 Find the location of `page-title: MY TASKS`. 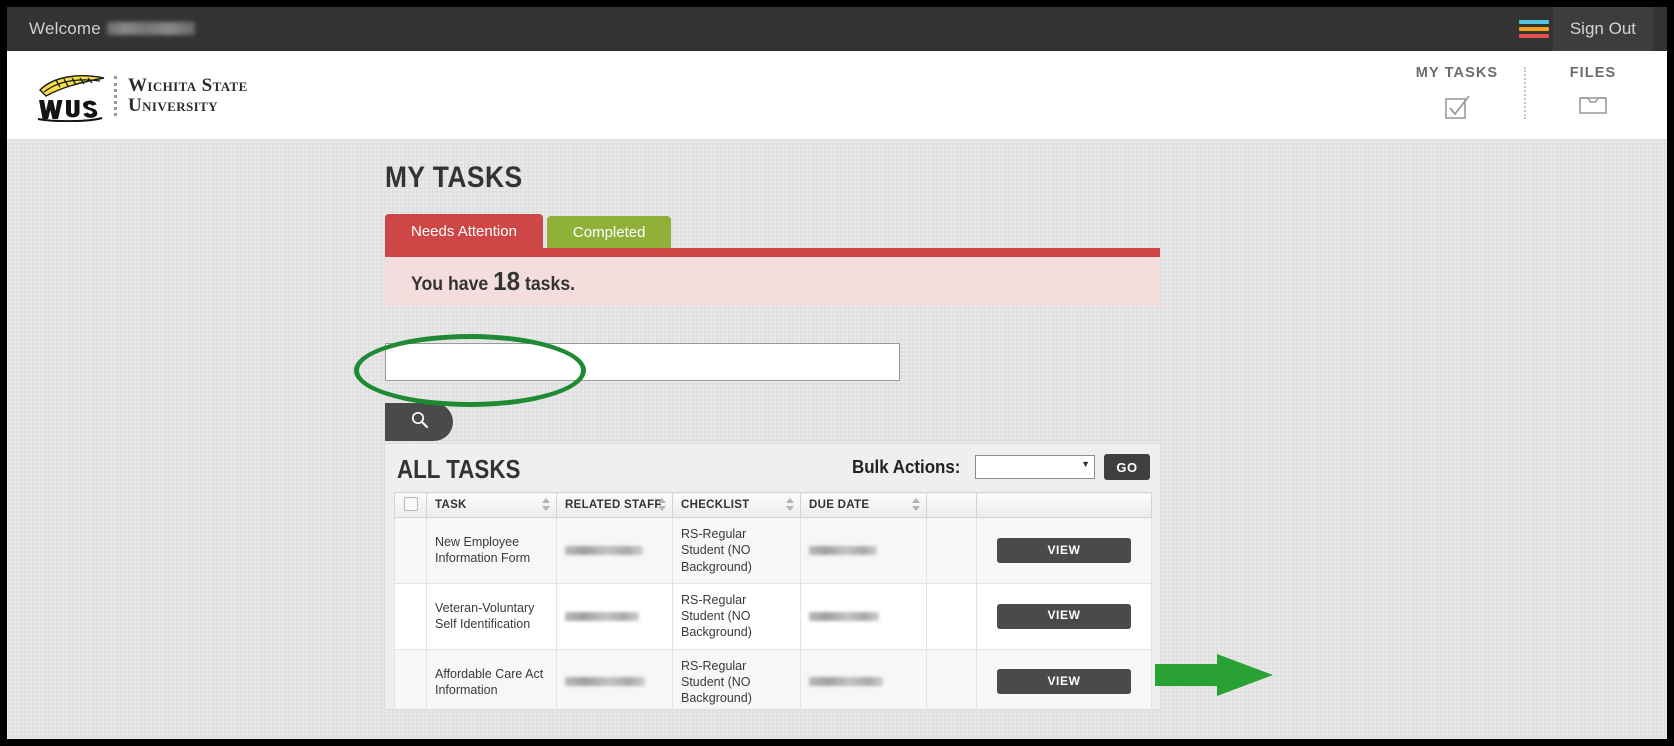

page-title: MY TASKS is located at coordinates (454, 177).